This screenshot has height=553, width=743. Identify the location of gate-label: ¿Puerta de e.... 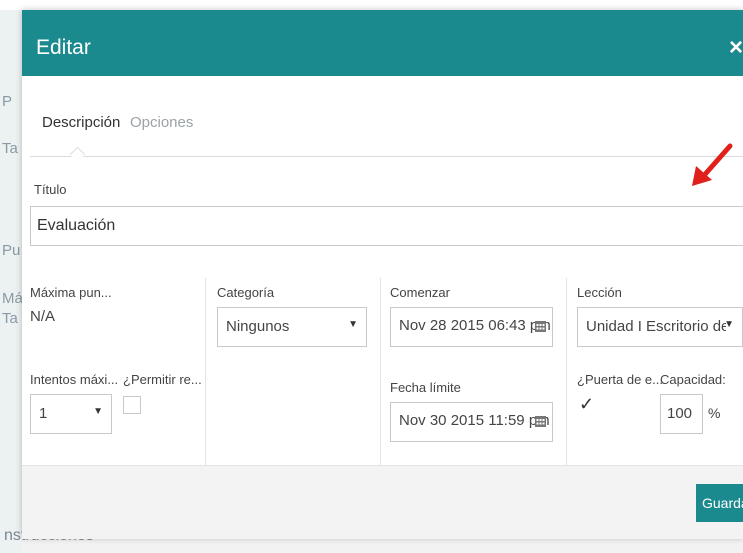
(620, 379).